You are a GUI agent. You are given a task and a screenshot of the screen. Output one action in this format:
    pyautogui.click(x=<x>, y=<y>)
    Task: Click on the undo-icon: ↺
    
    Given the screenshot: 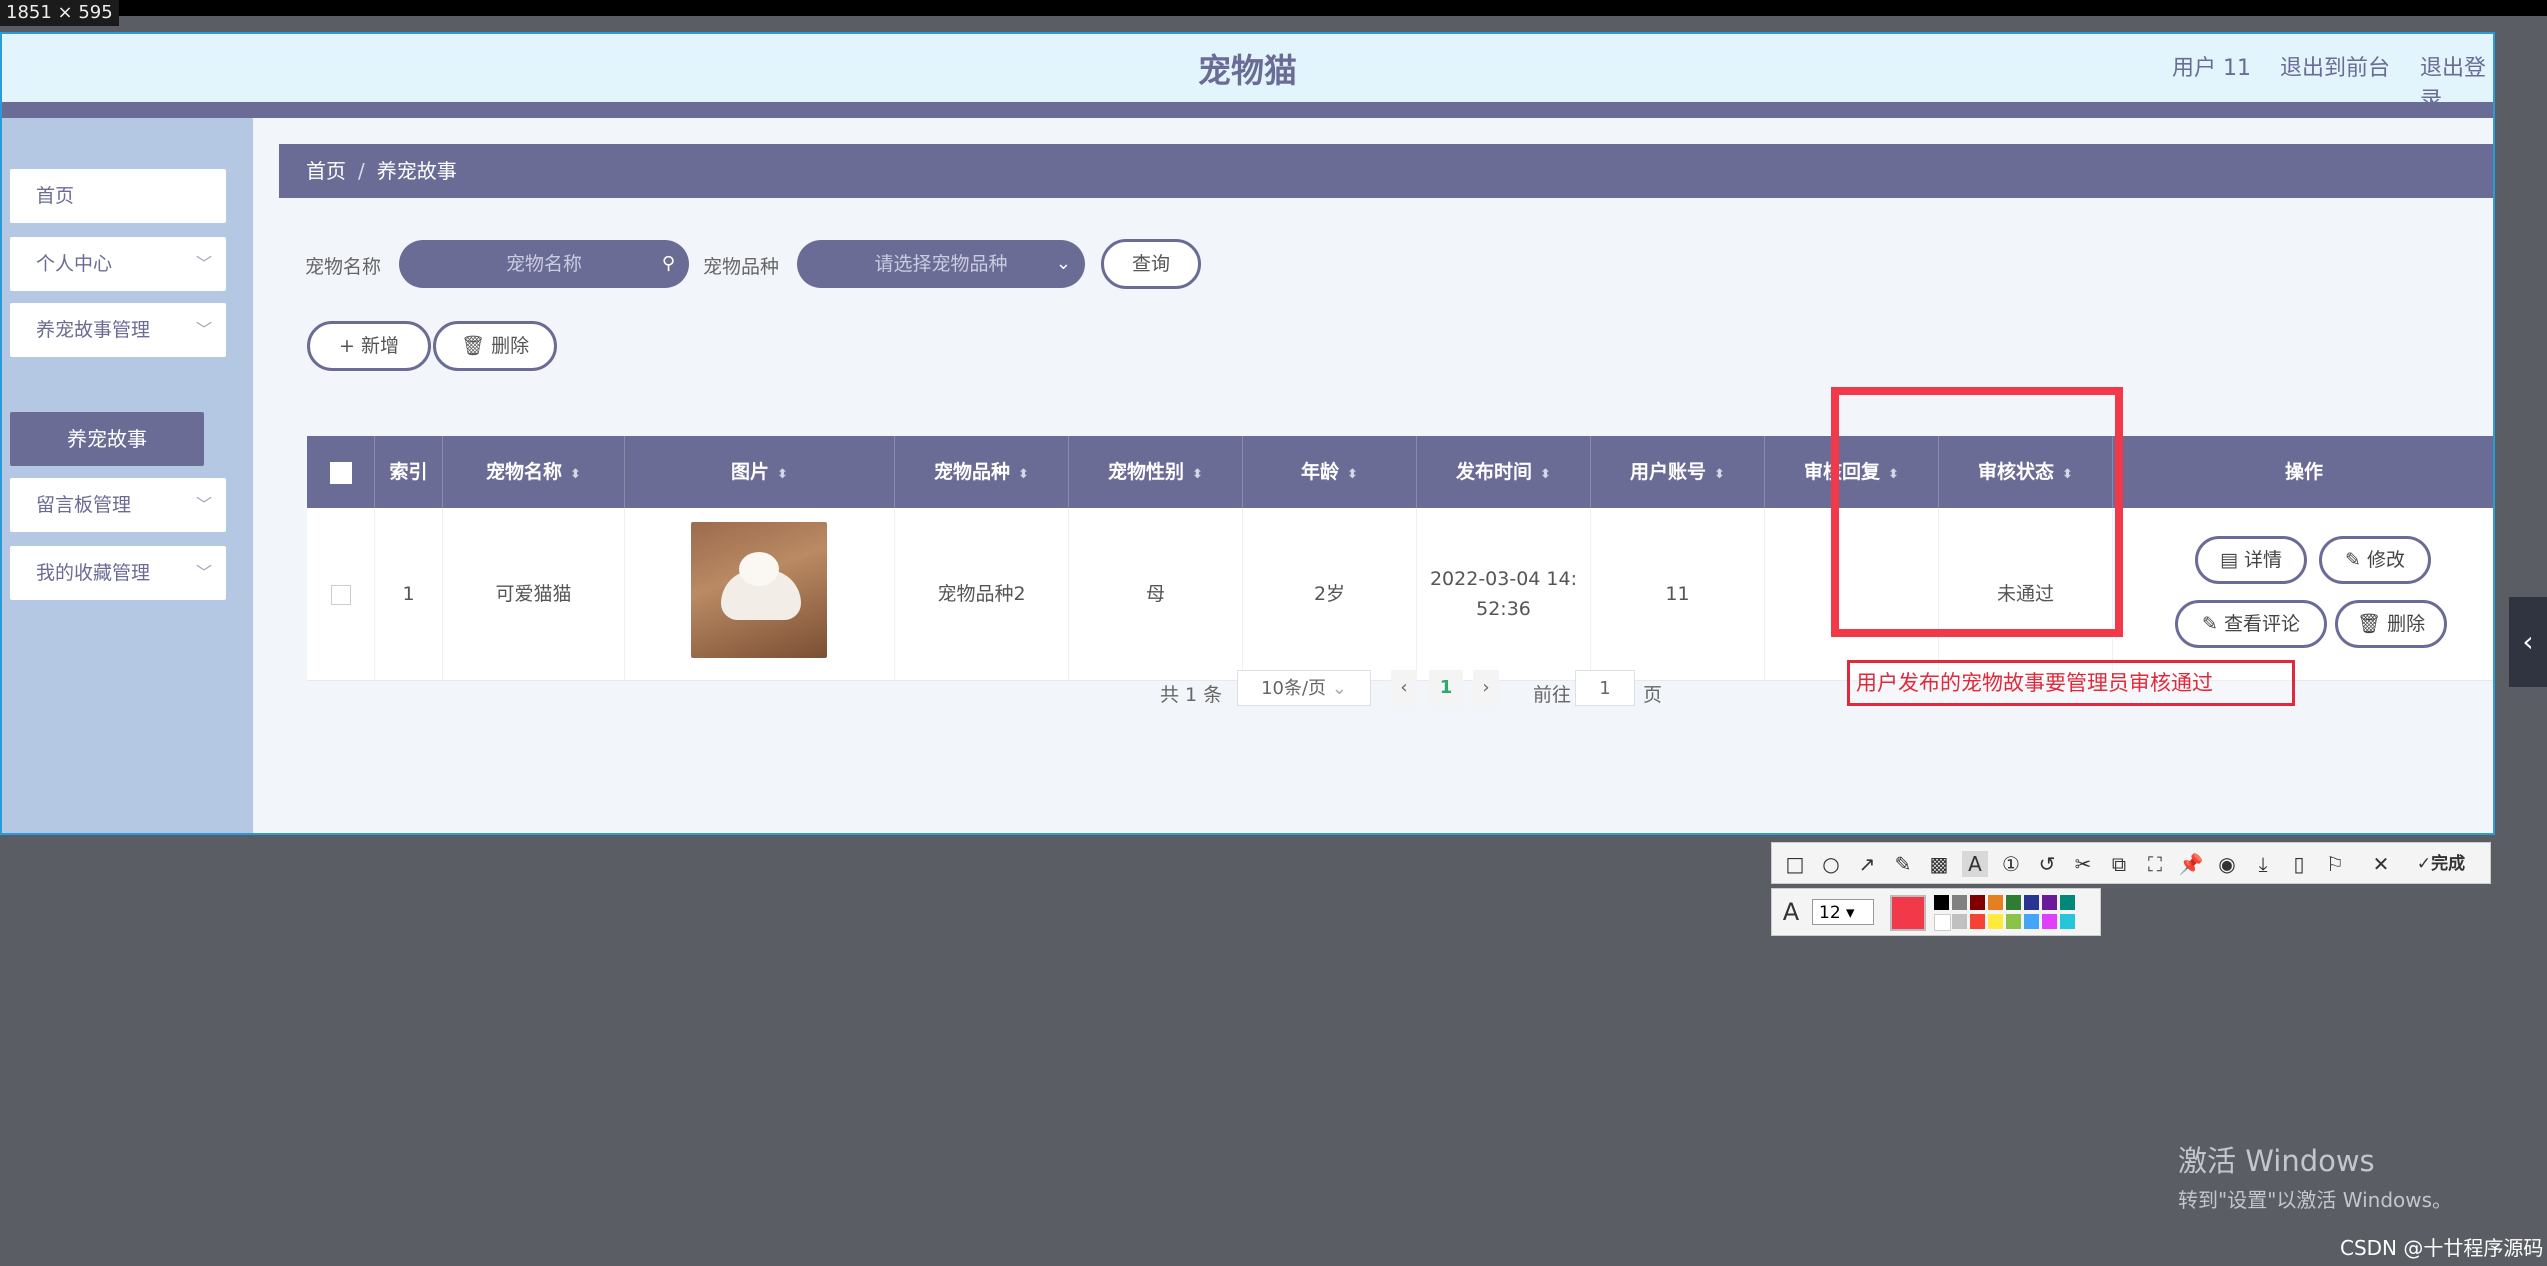 What is the action you would take?
    pyautogui.click(x=2047, y=864)
    